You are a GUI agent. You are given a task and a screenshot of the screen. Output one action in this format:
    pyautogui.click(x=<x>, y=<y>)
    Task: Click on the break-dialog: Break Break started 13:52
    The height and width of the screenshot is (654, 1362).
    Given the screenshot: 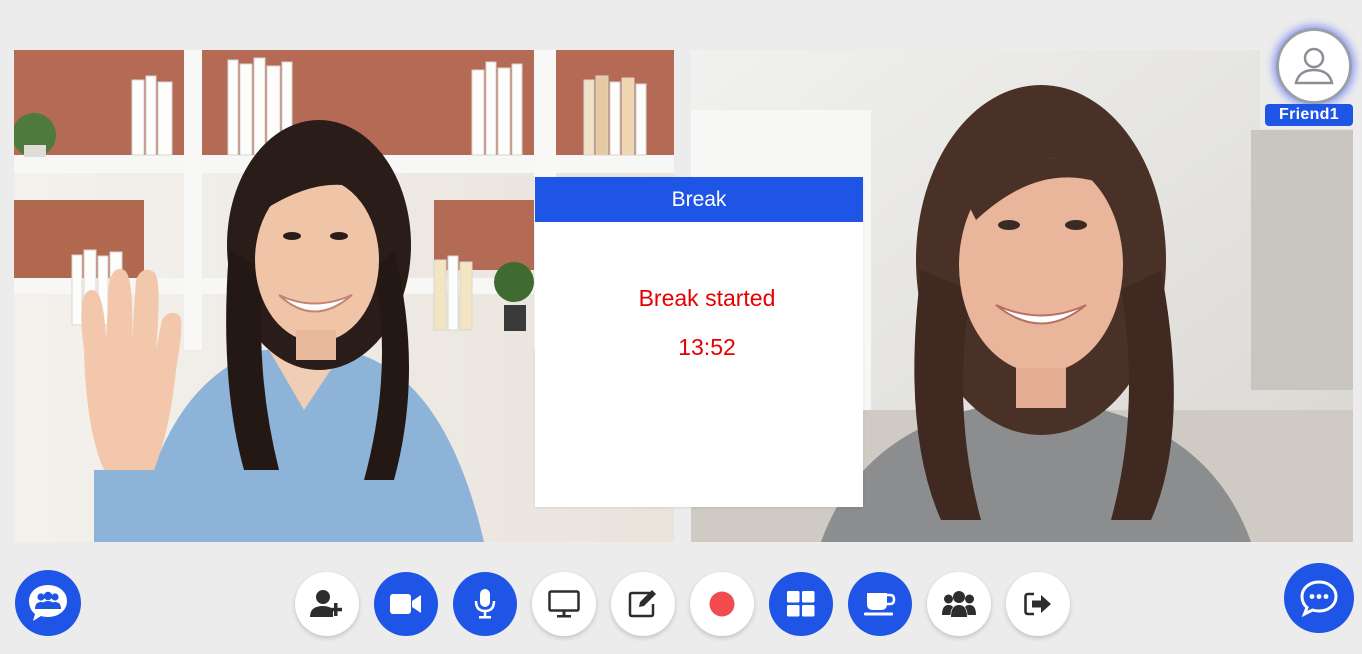 What is the action you would take?
    pyautogui.click(x=699, y=342)
    